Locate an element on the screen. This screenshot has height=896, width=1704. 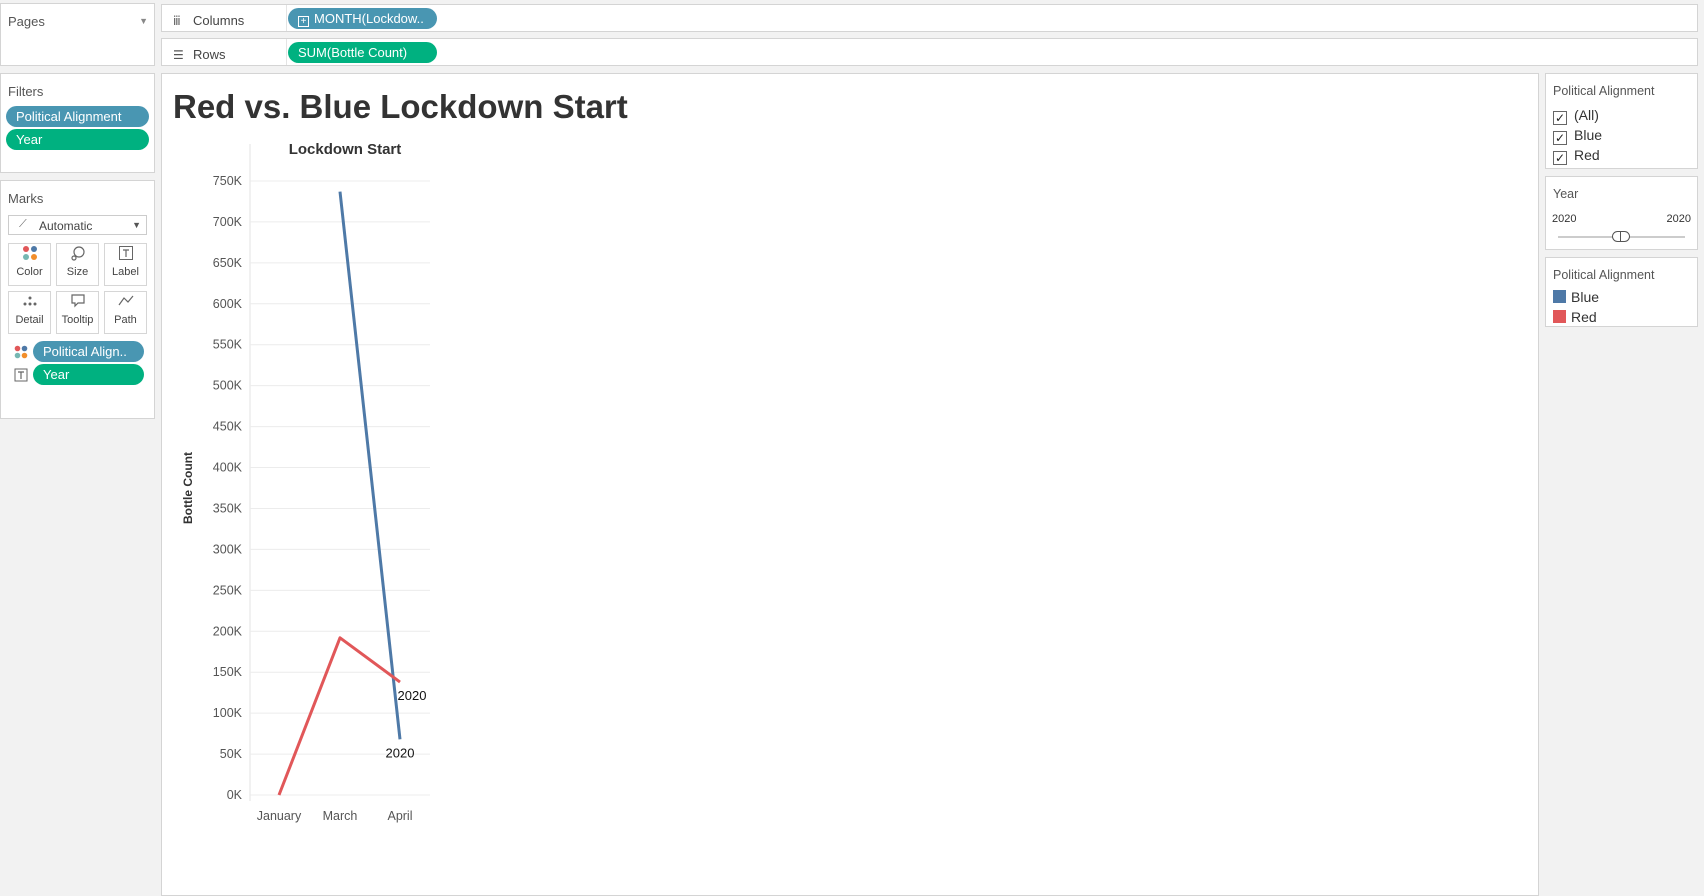
rows-shelf: ☰ Rows SUM(Bottle Count) is located at coordinates (929, 52).